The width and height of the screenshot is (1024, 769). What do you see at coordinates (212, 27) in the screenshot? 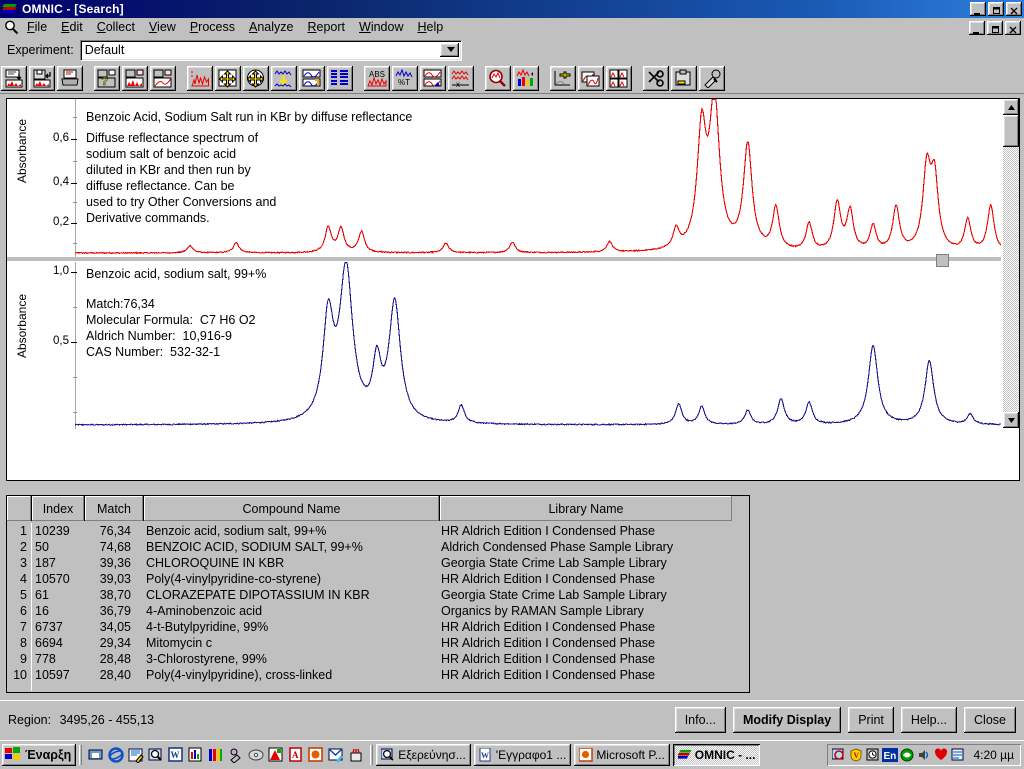
I see `menu-process: Process` at bounding box center [212, 27].